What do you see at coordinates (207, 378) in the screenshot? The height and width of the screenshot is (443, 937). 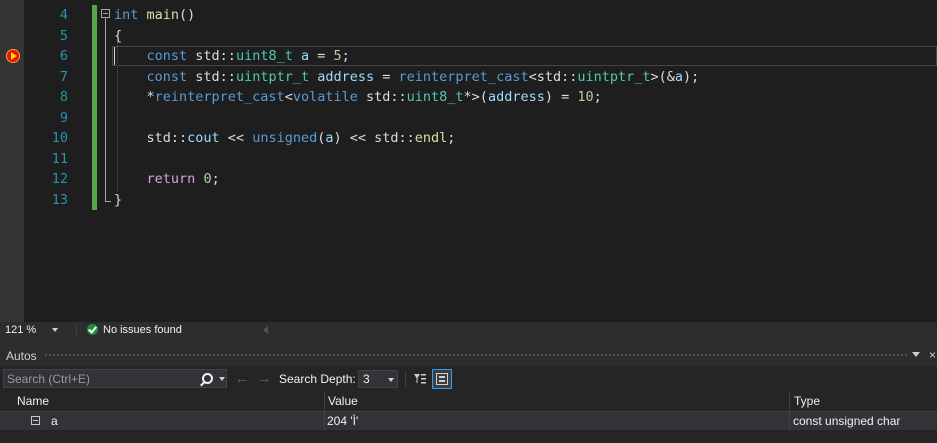 I see `magnifier-icon` at bounding box center [207, 378].